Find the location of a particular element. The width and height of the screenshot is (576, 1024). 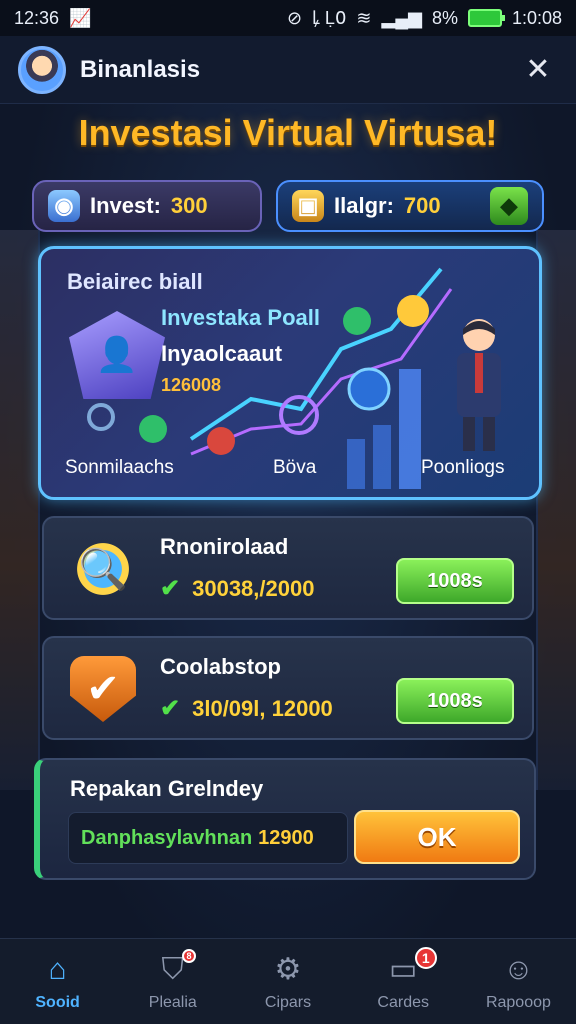

reward-title: Repakan Grelndey is located at coordinates (167, 788).